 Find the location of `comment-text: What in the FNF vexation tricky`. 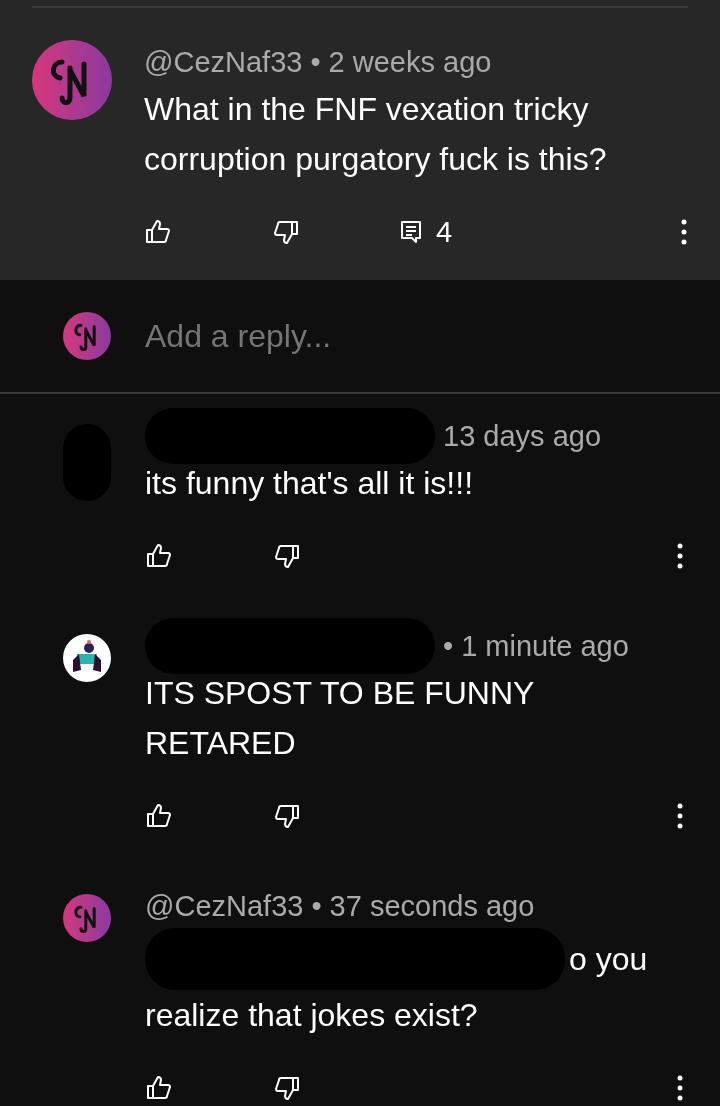

comment-text: What in the FNF vexation tricky is located at coordinates (366, 109).